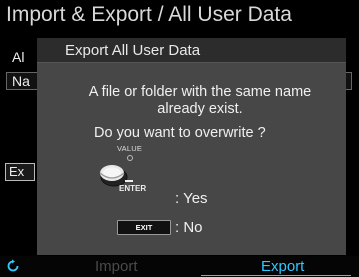  Describe the element at coordinates (149, 14) in the screenshot. I see `page-title: Import & Export / All User Data` at that location.